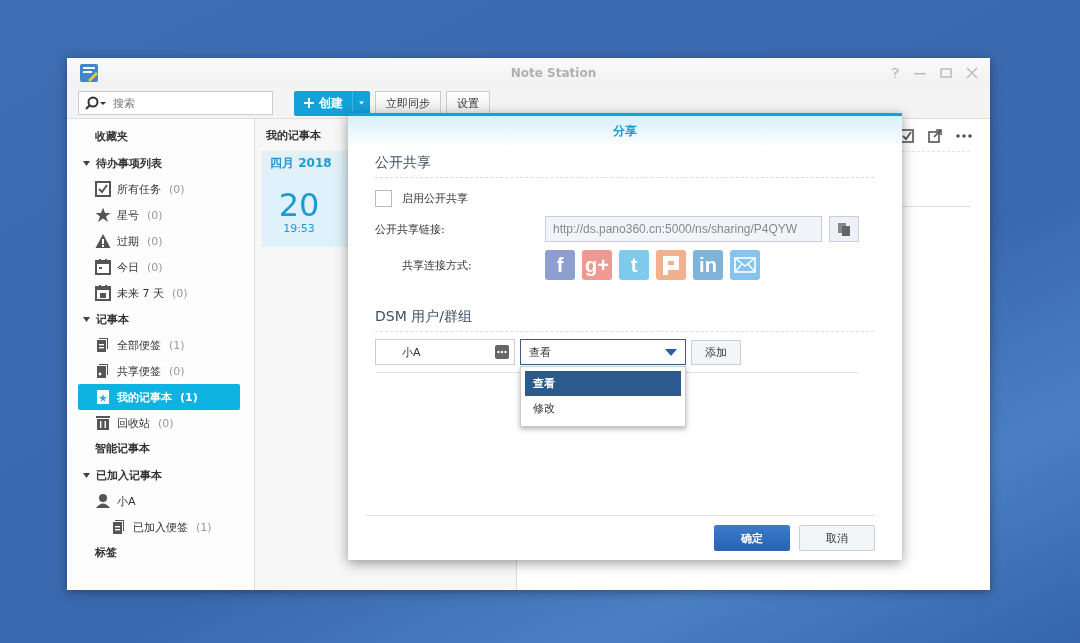  I want to click on field-label: 共享连接方式:, so click(437, 265).